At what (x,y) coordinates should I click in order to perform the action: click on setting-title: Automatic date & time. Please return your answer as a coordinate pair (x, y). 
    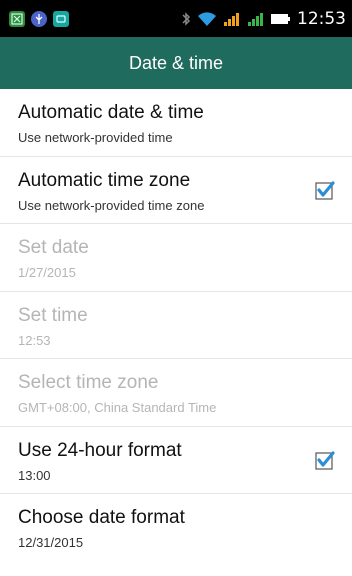
    Looking at the image, I should click on (111, 112).